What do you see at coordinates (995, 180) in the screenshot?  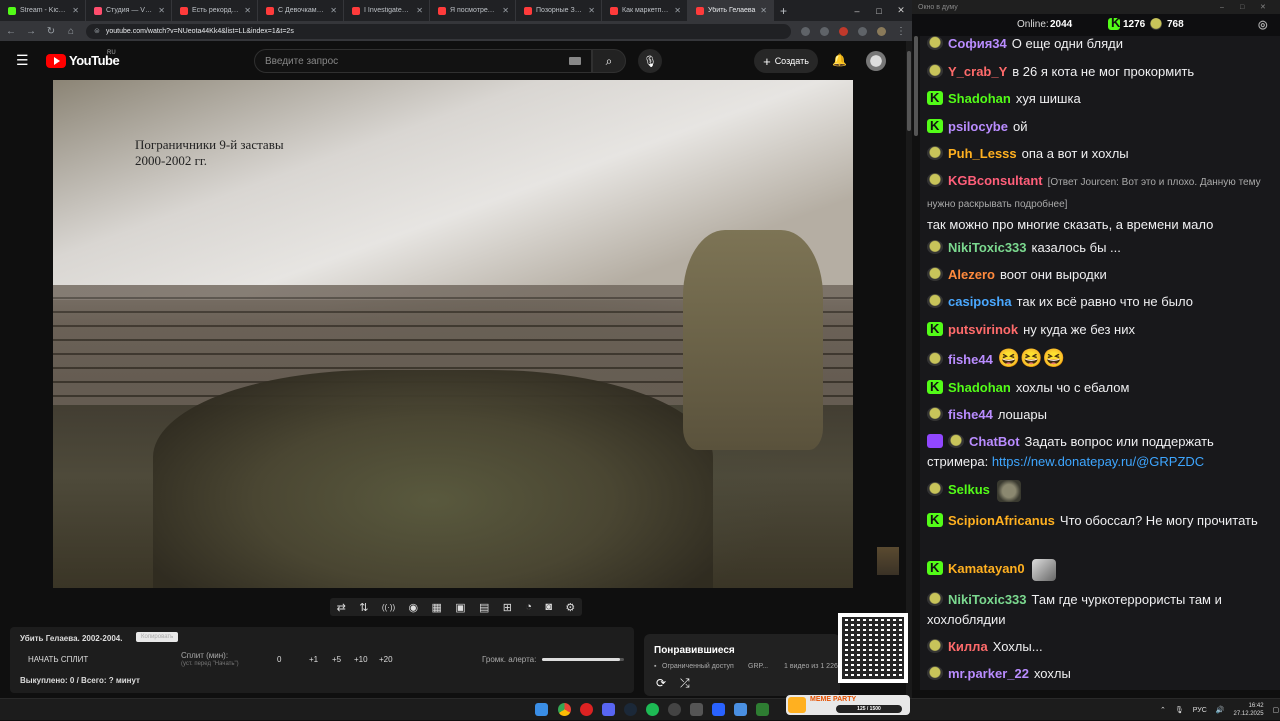 I see `chat-nick: KGBconsultant` at bounding box center [995, 180].